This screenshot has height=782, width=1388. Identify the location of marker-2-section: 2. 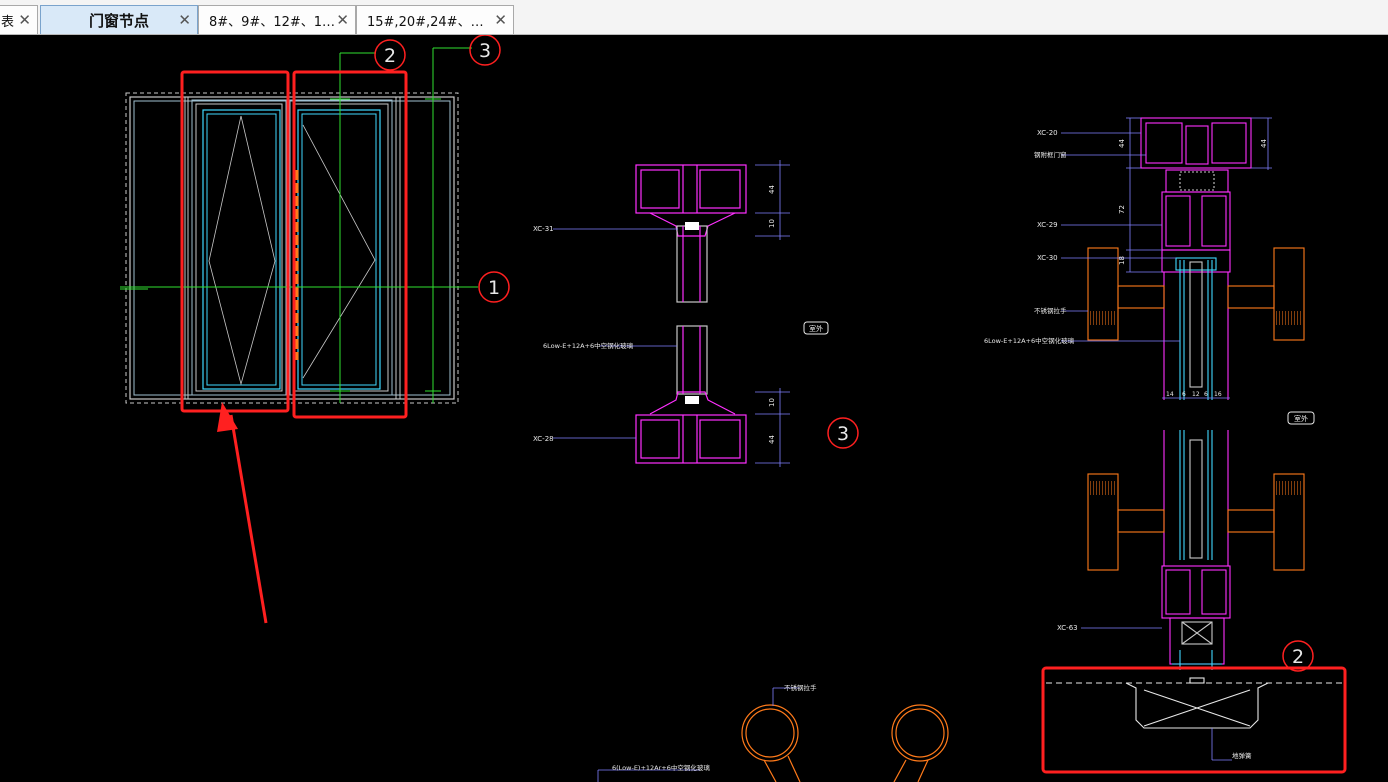
(1298, 656).